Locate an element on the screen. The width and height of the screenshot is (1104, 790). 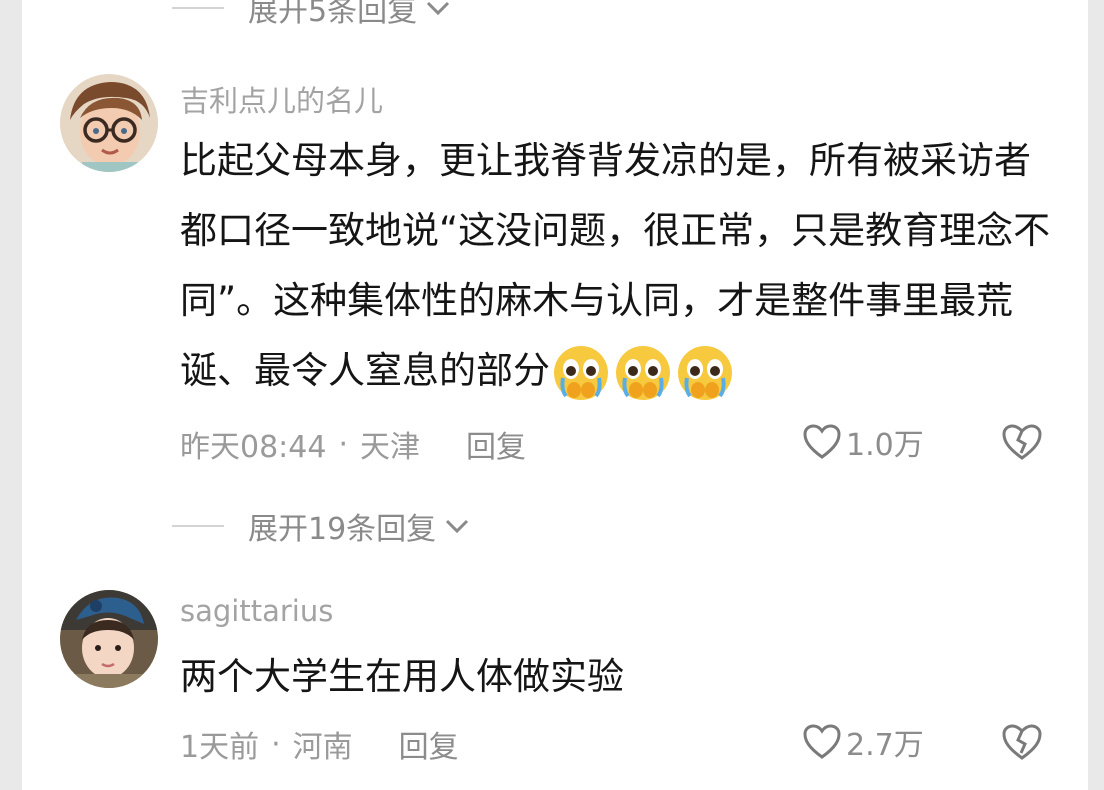
emoji-group is located at coordinates (643, 373).